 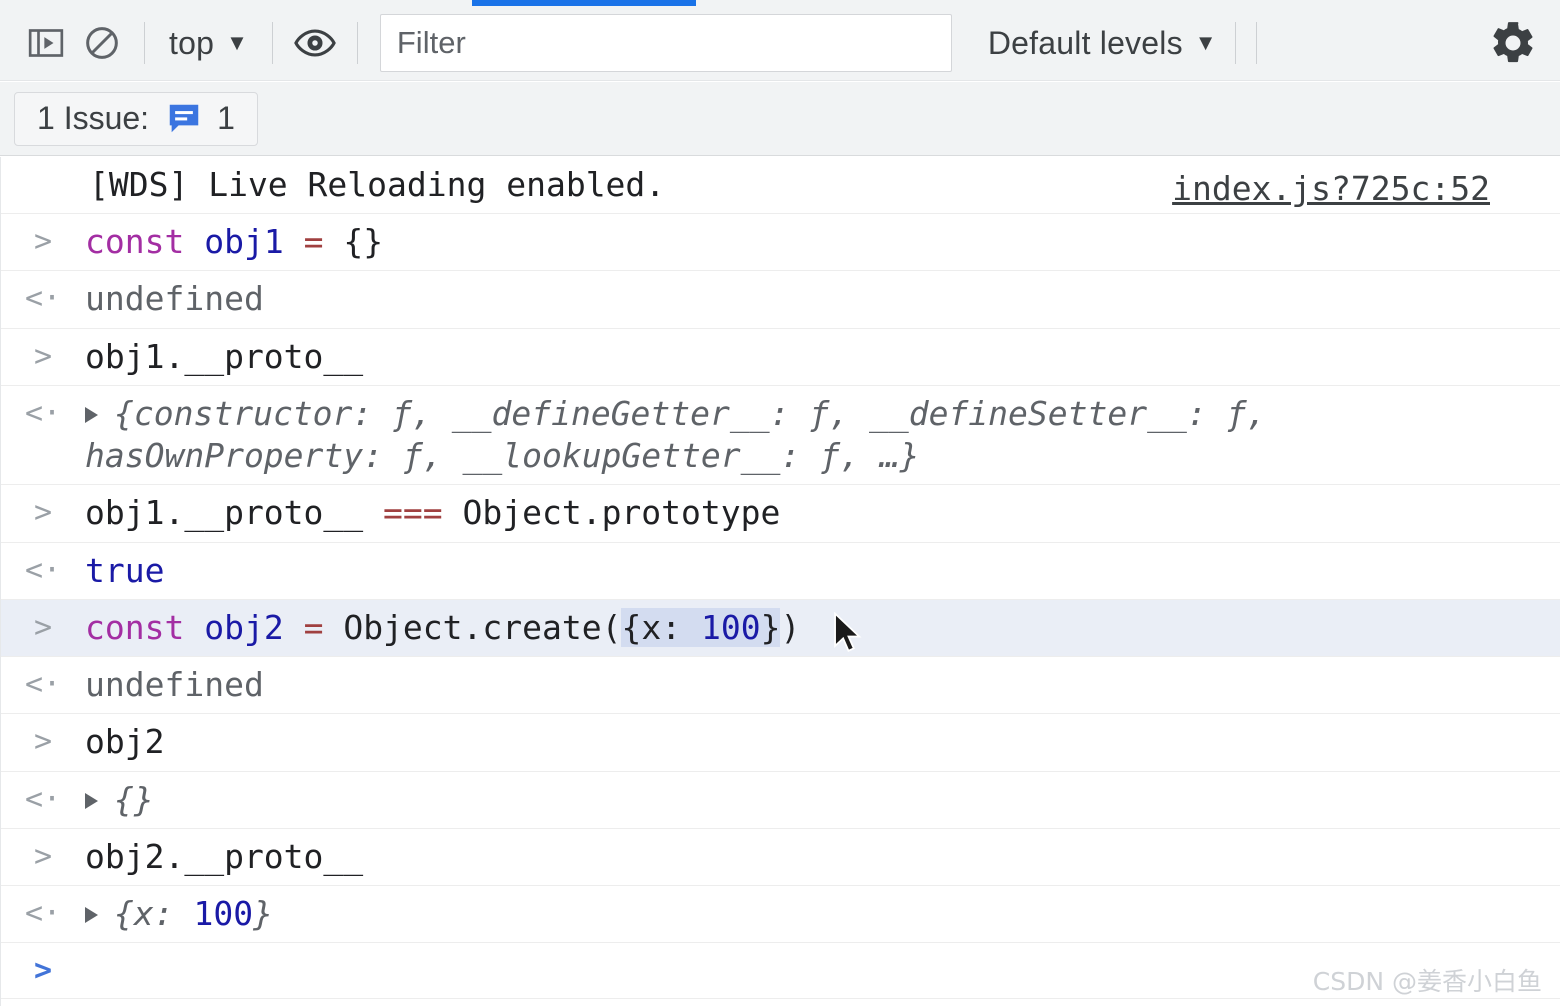 I want to click on filter-placeholder: Filter, so click(x=431, y=42).